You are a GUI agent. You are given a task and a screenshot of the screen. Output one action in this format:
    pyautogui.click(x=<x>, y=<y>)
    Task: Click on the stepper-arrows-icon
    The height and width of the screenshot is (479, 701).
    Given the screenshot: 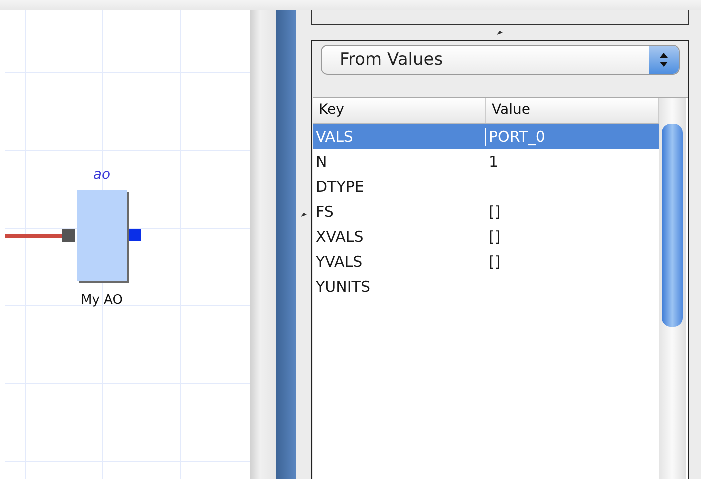 What is the action you would take?
    pyautogui.click(x=664, y=60)
    